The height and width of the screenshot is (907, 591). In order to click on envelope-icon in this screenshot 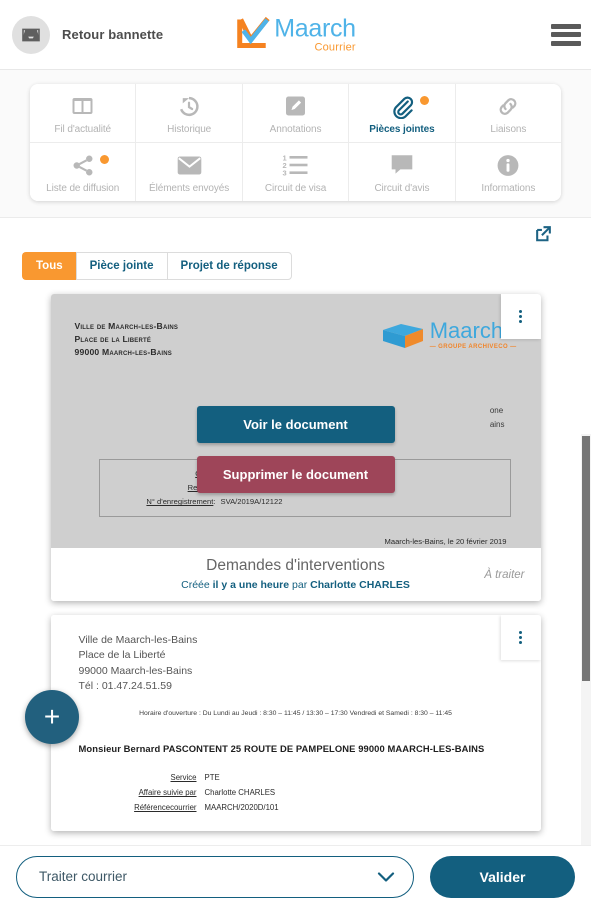, I will do `click(189, 165)`.